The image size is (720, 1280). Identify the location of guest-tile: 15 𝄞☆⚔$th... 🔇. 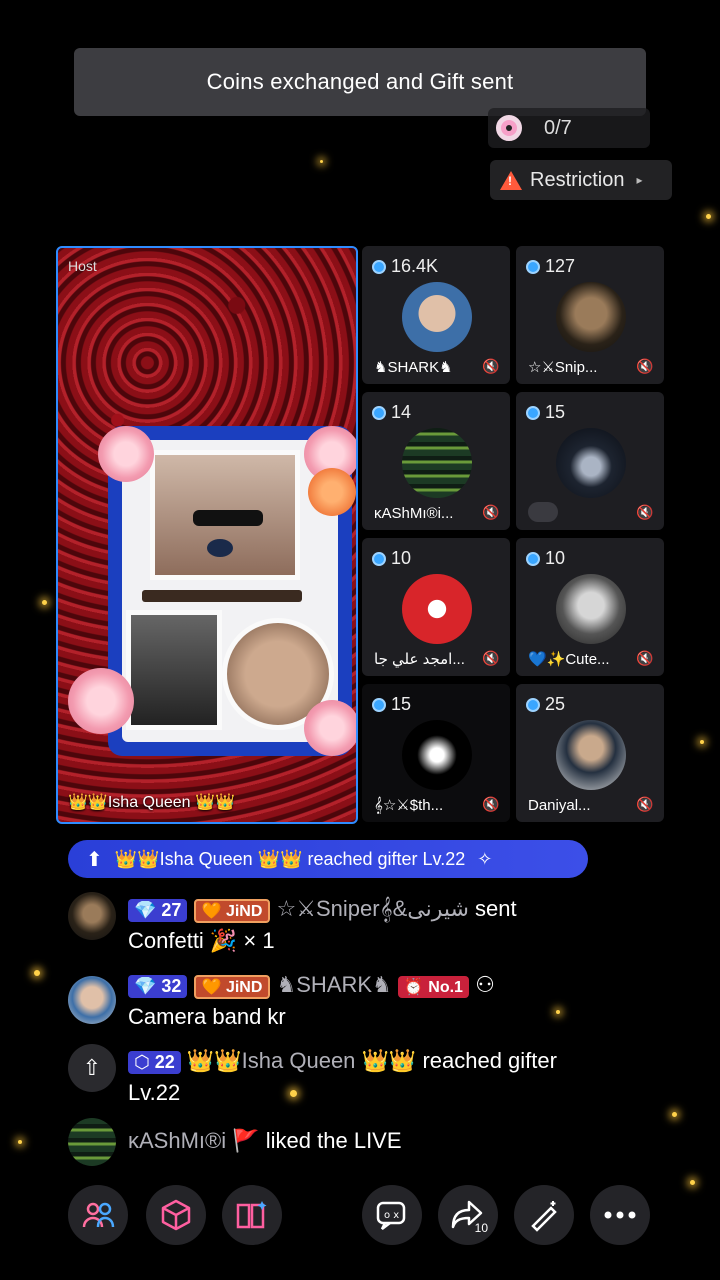
(436, 753).